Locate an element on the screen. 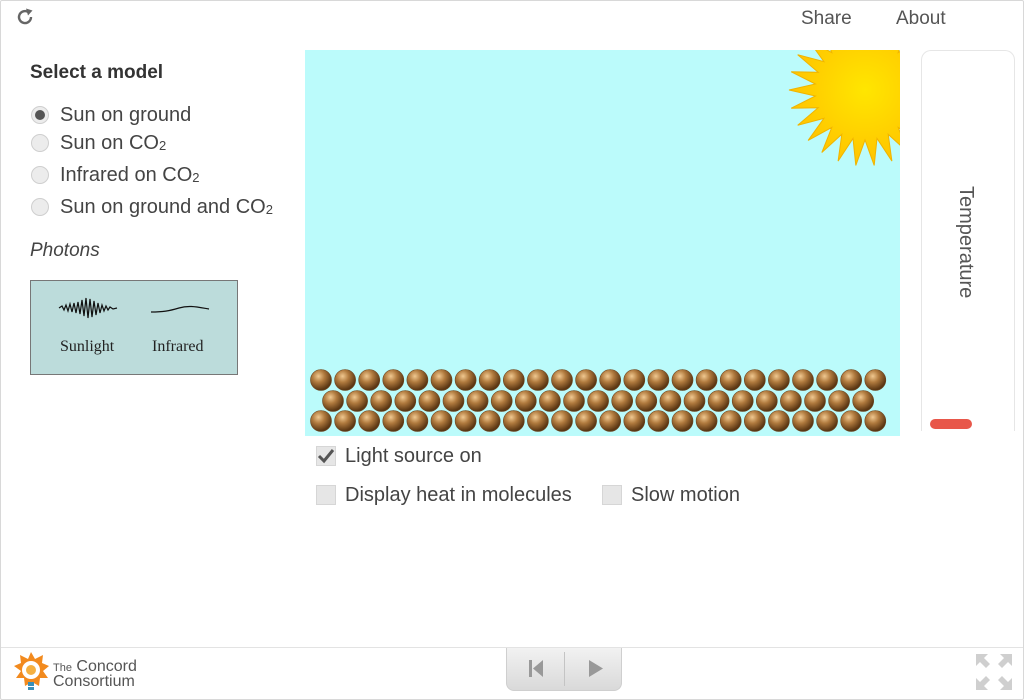 The width and height of the screenshot is (1024, 700). photons-heading: Photons is located at coordinates (65, 250).